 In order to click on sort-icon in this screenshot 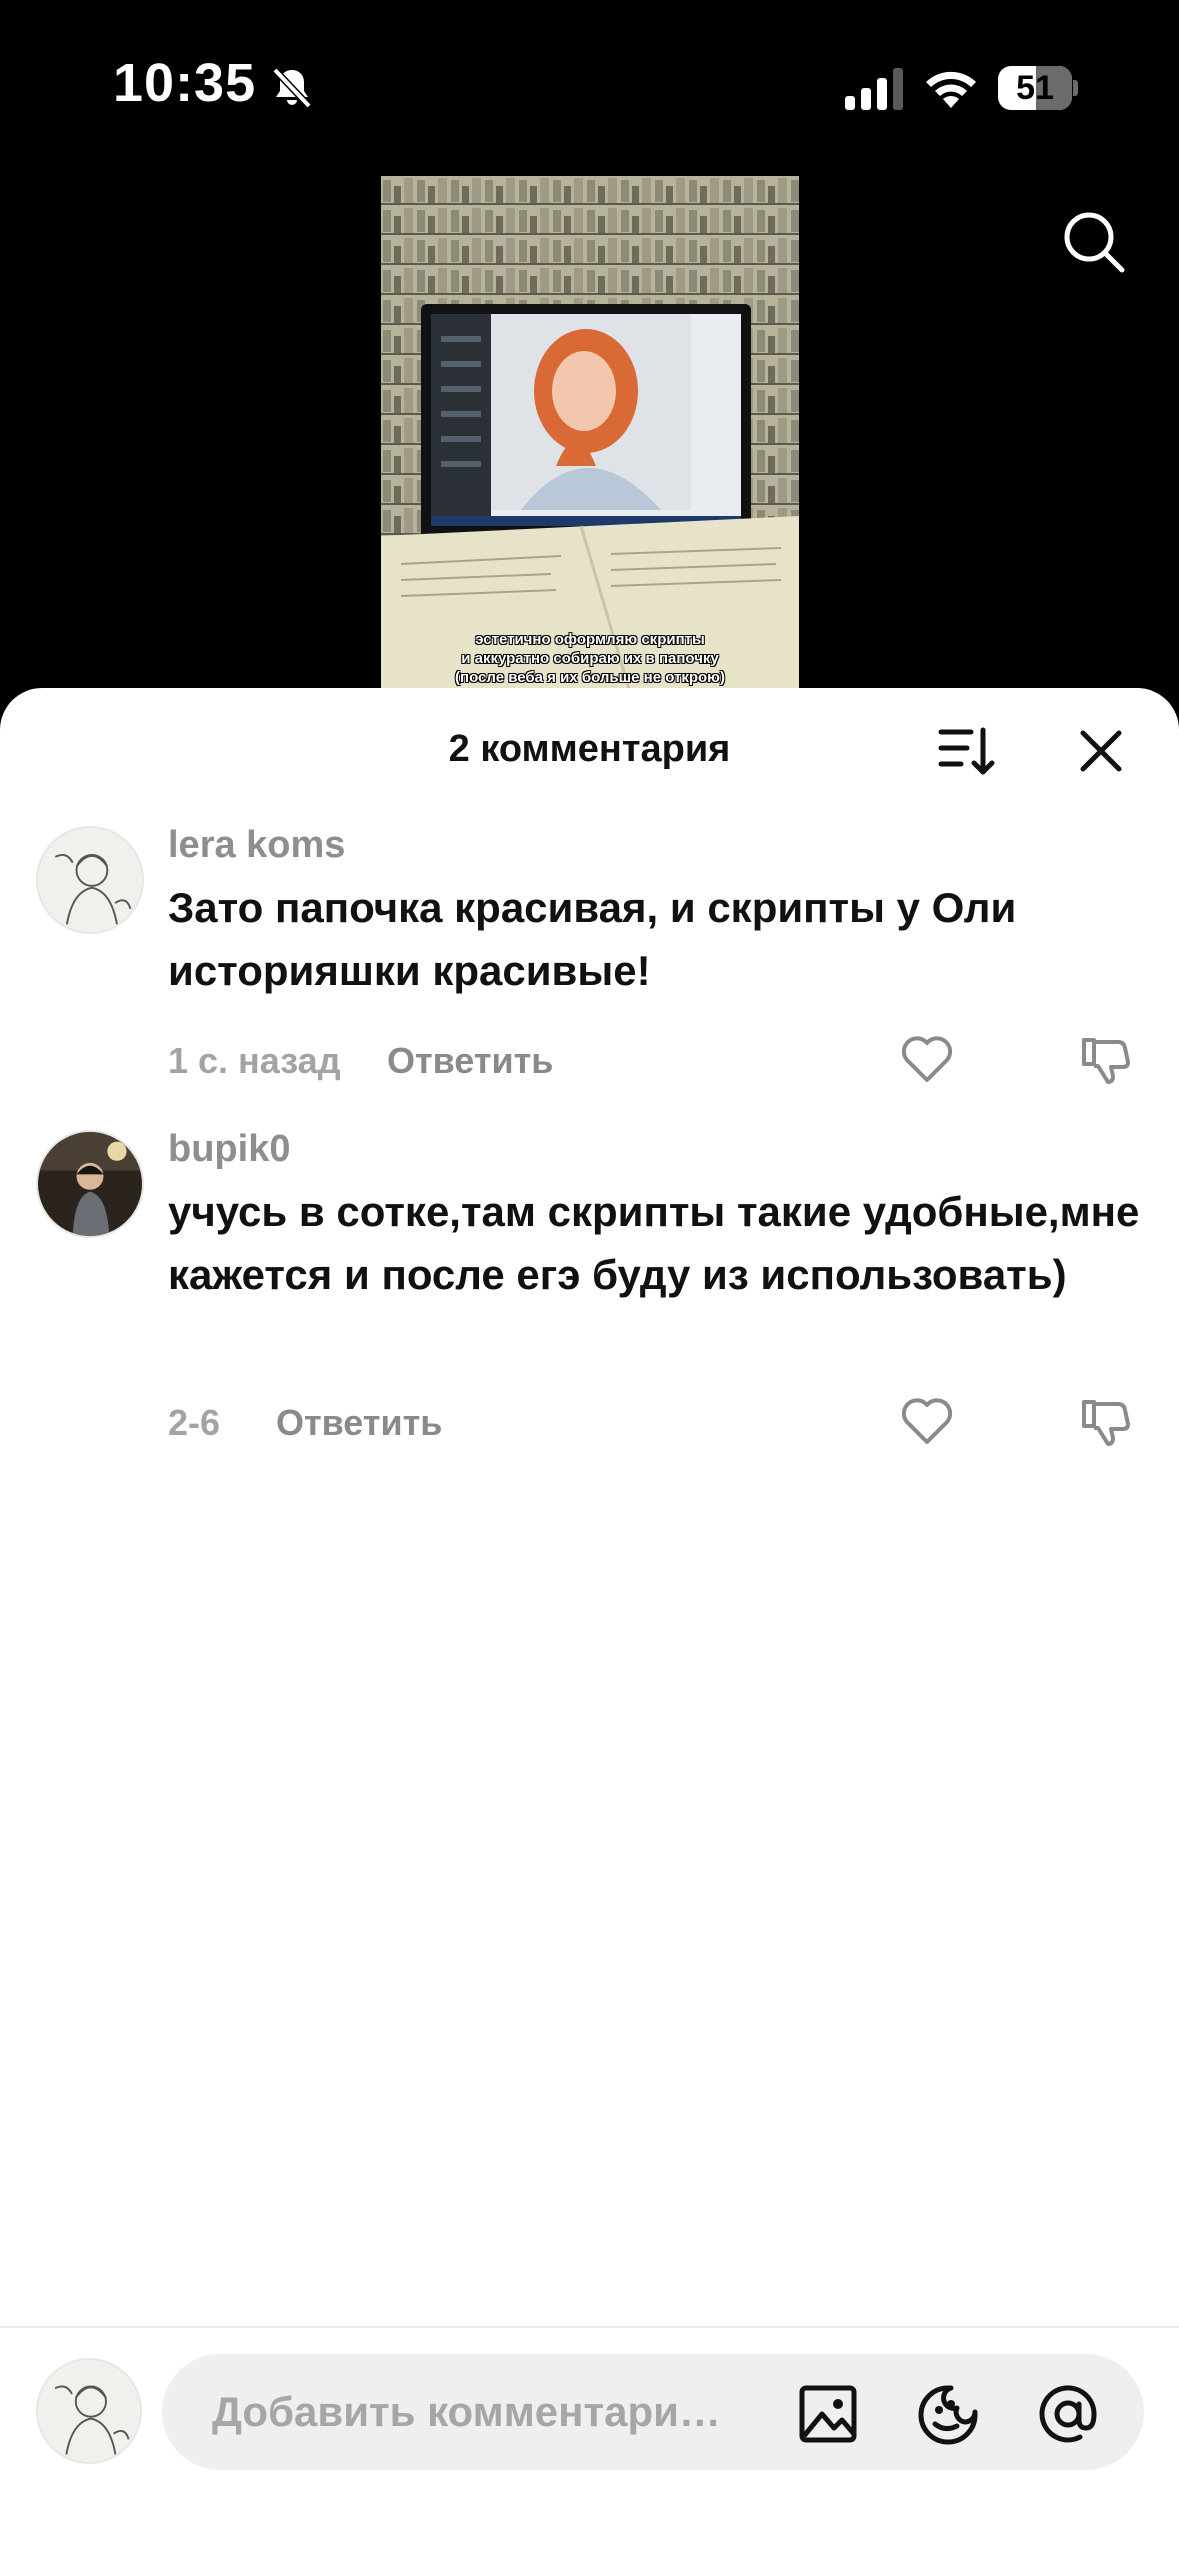, I will do `click(967, 751)`.